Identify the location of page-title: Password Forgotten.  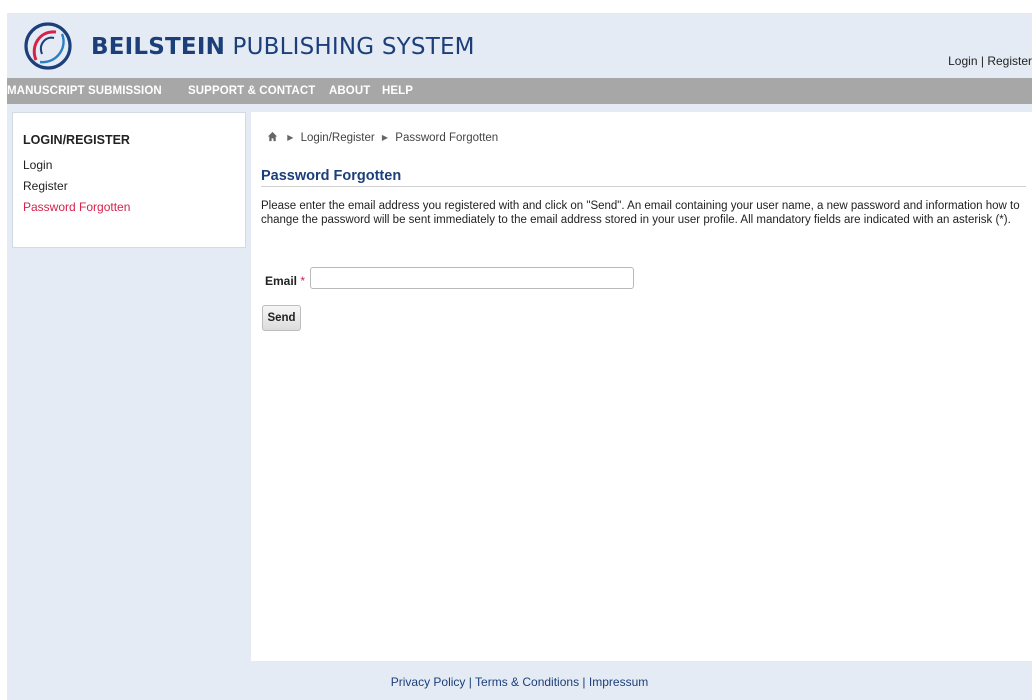
(331, 176).